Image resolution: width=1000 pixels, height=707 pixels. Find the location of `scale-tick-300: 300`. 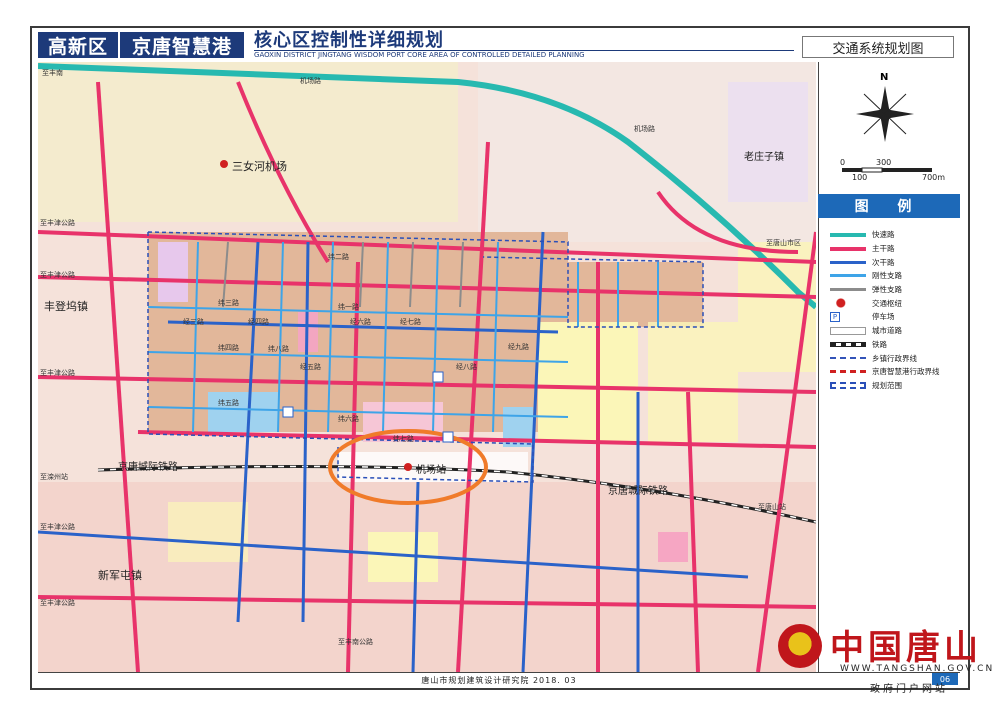

scale-tick-300: 300 is located at coordinates (884, 162).